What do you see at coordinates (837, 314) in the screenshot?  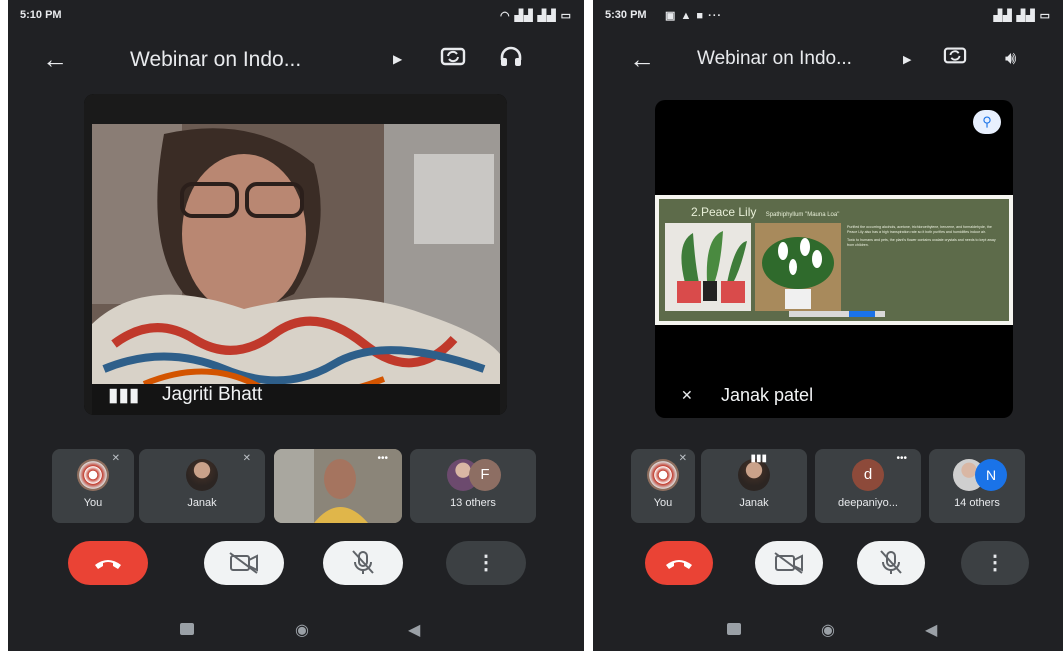 I see `slide-toolbar` at bounding box center [837, 314].